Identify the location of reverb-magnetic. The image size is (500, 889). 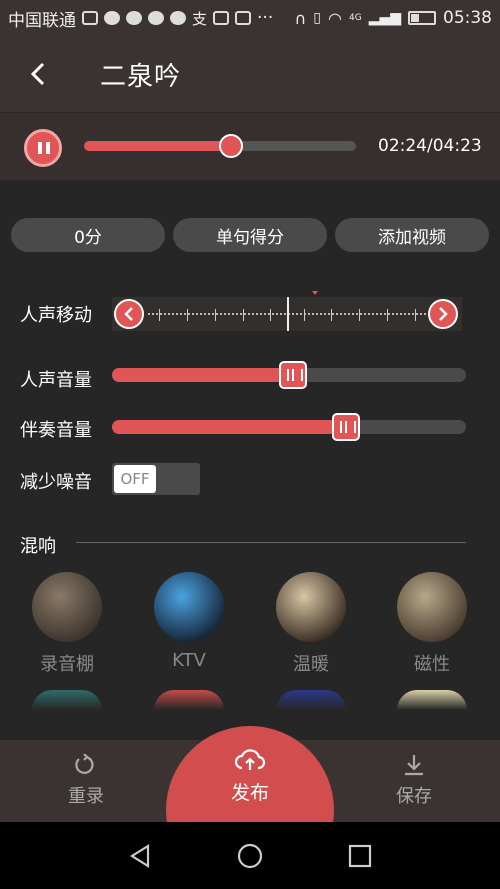
(432, 607).